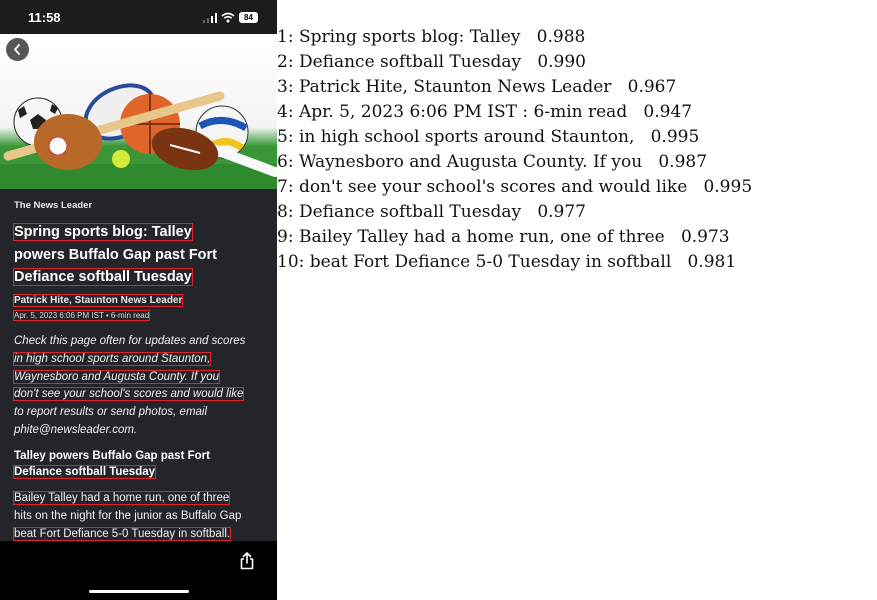  What do you see at coordinates (210, 18) in the screenshot?
I see `signal-icon` at bounding box center [210, 18].